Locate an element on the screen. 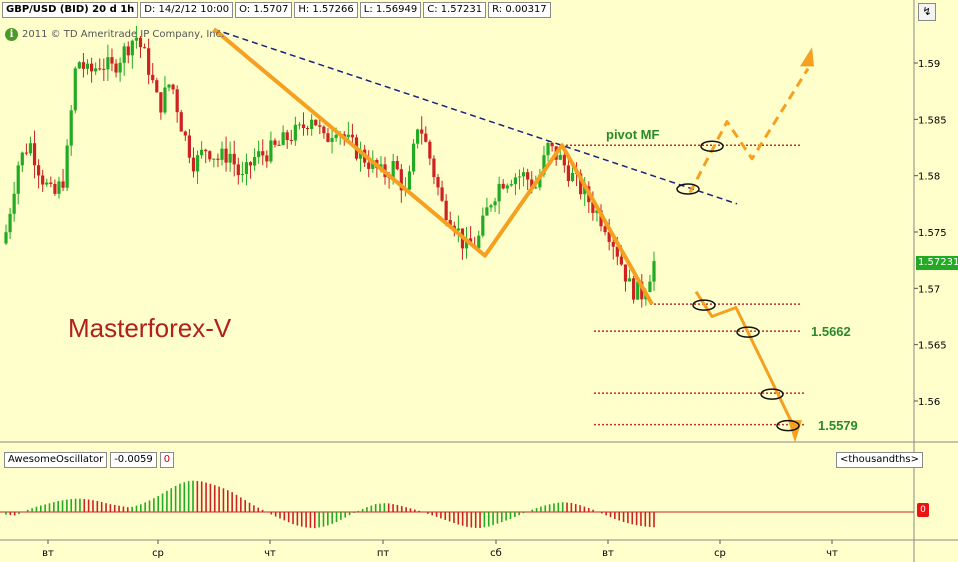 Image resolution: width=958 pixels, height=562 pixels. price-axis-label: 1.56 is located at coordinates (929, 402).